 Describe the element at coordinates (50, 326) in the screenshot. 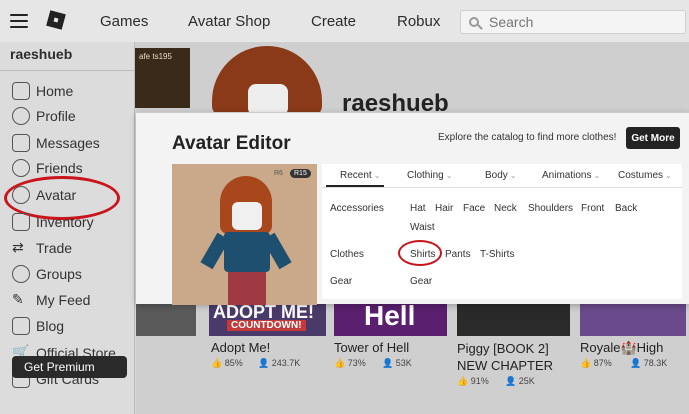

I see `sidebar-item-label: Blog` at that location.